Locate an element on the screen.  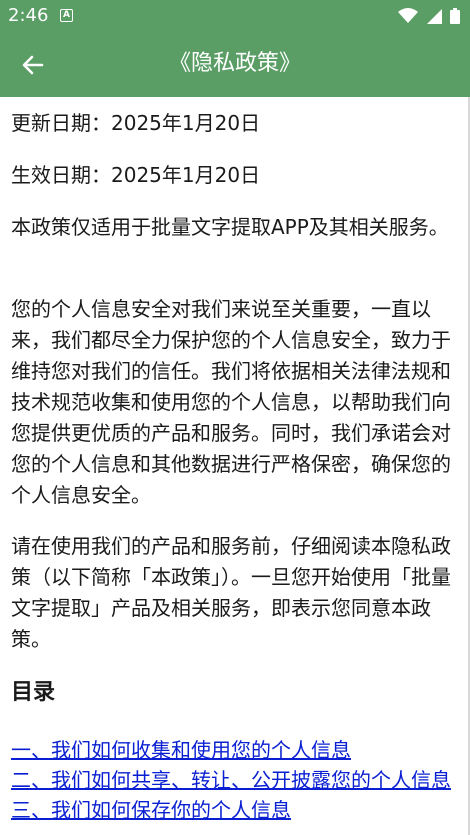
update-date: 更新日期：2025年1月20日 is located at coordinates (136, 123).